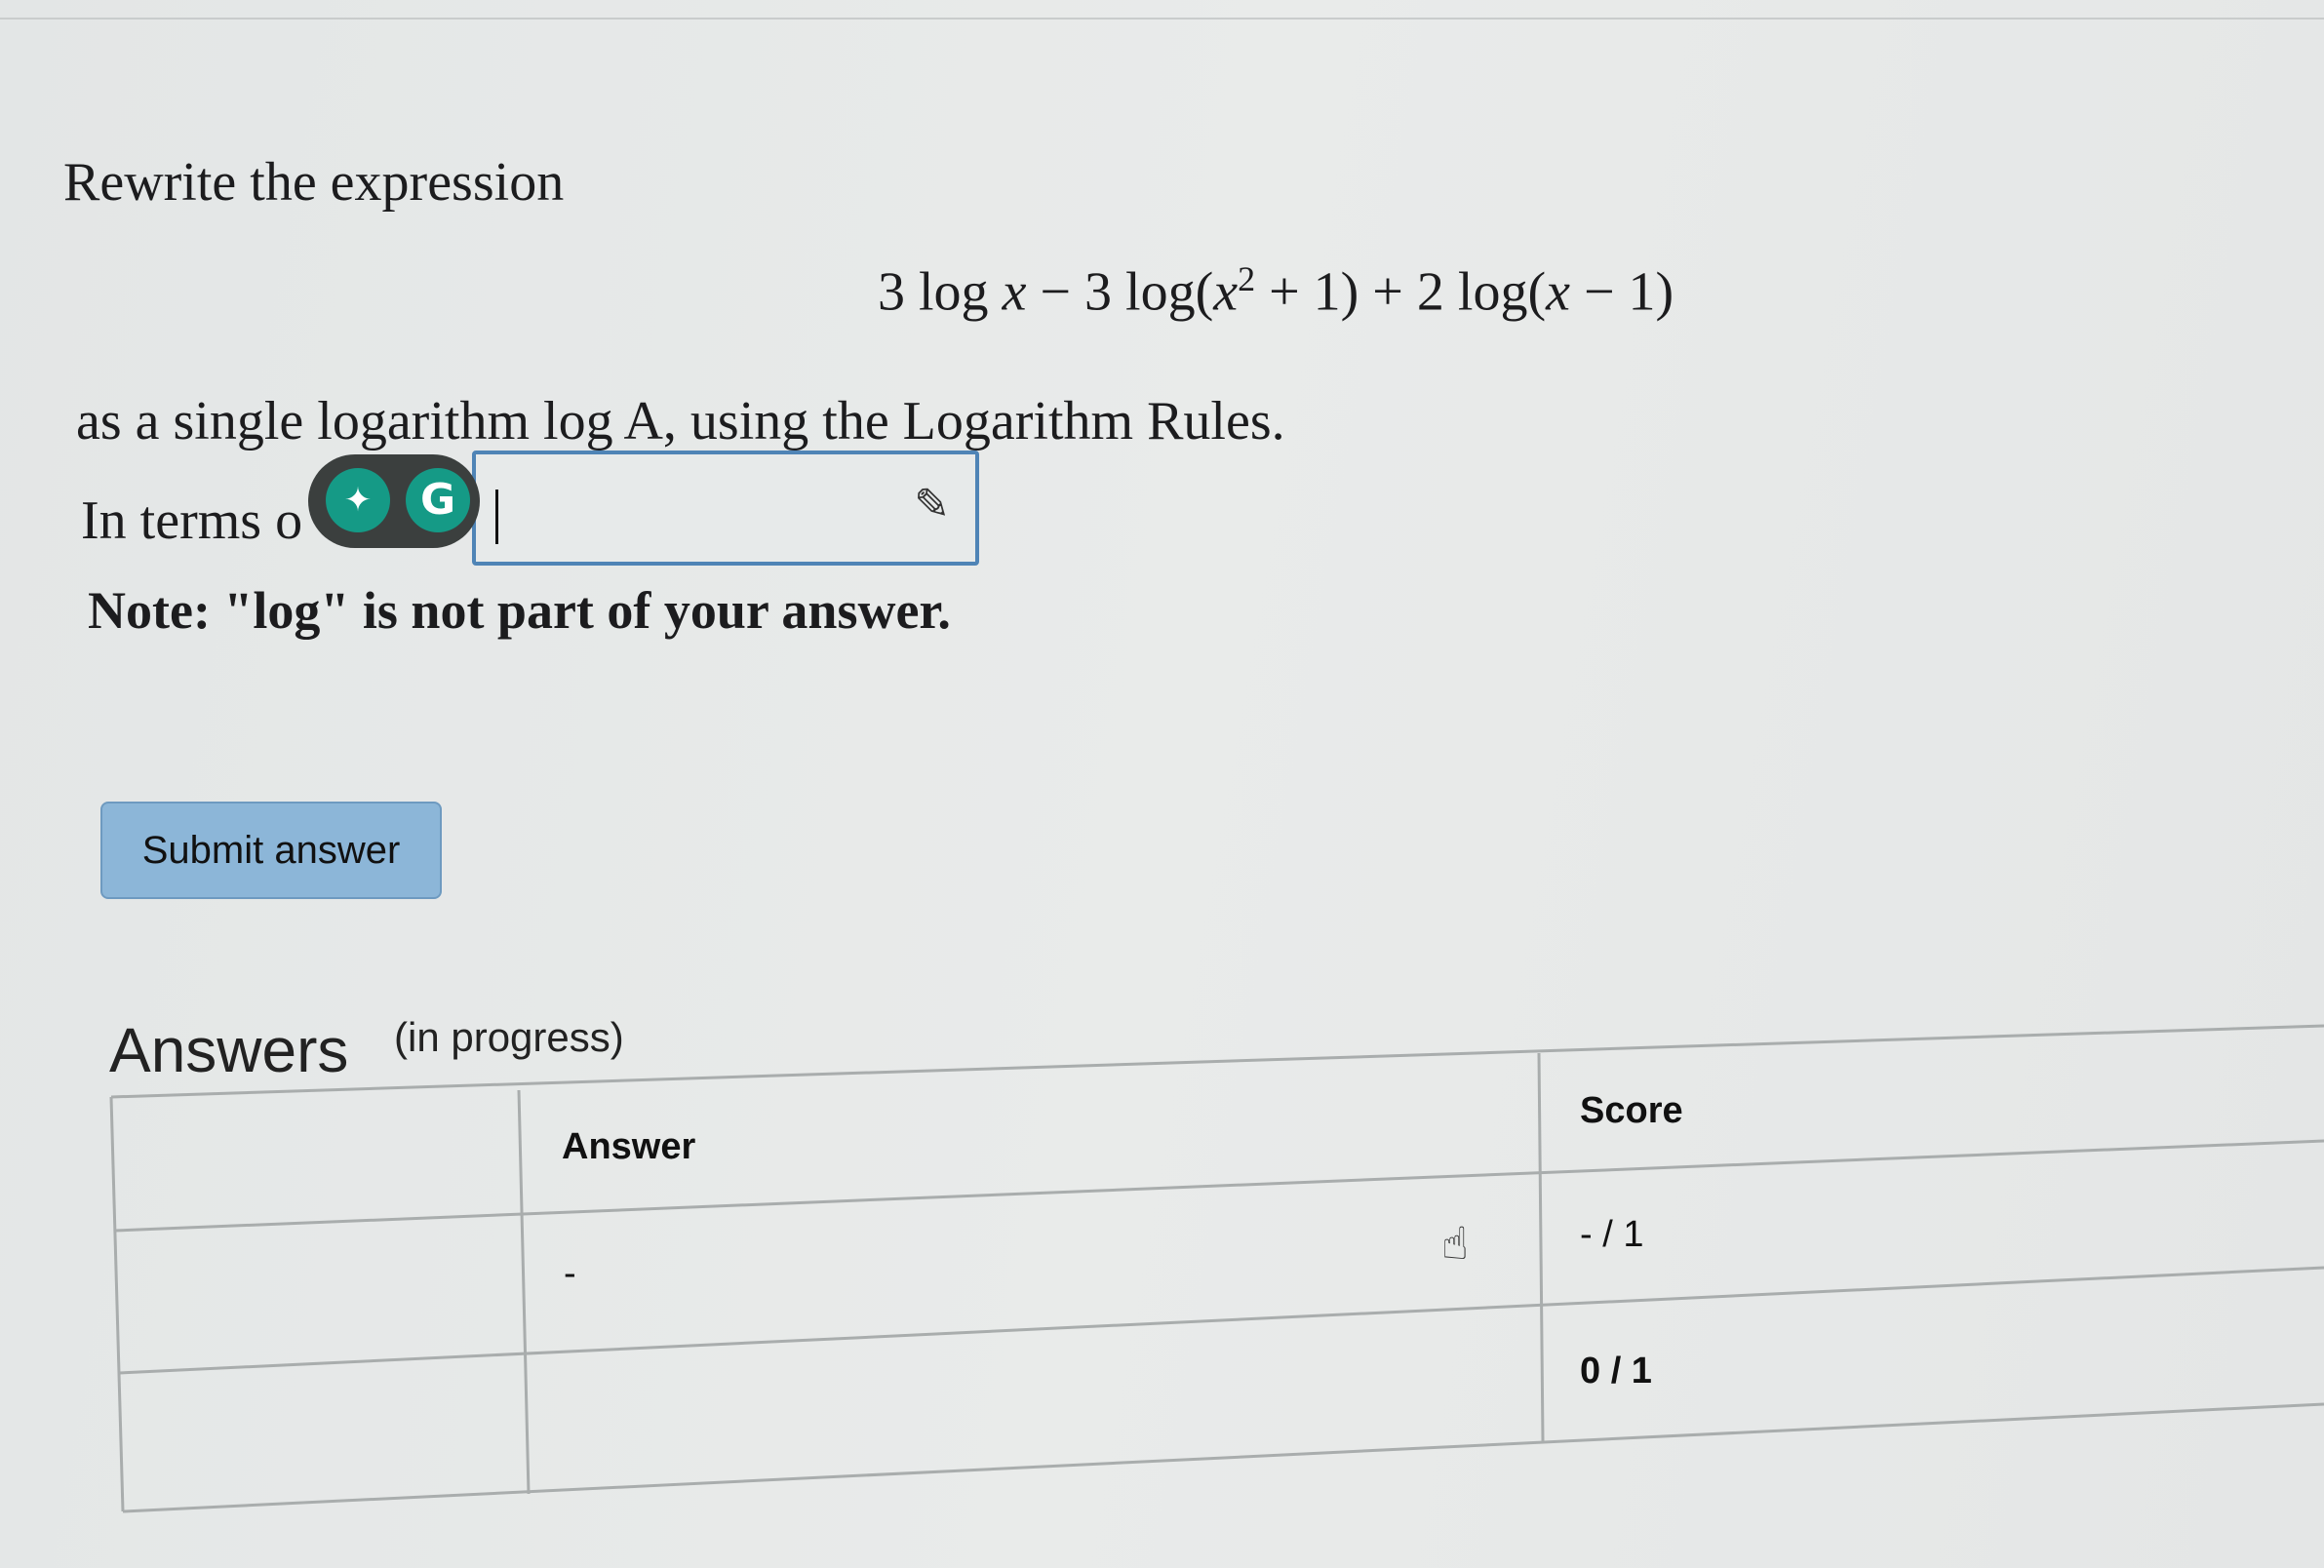  I want to click on answers-status: (in progress), so click(509, 1037).